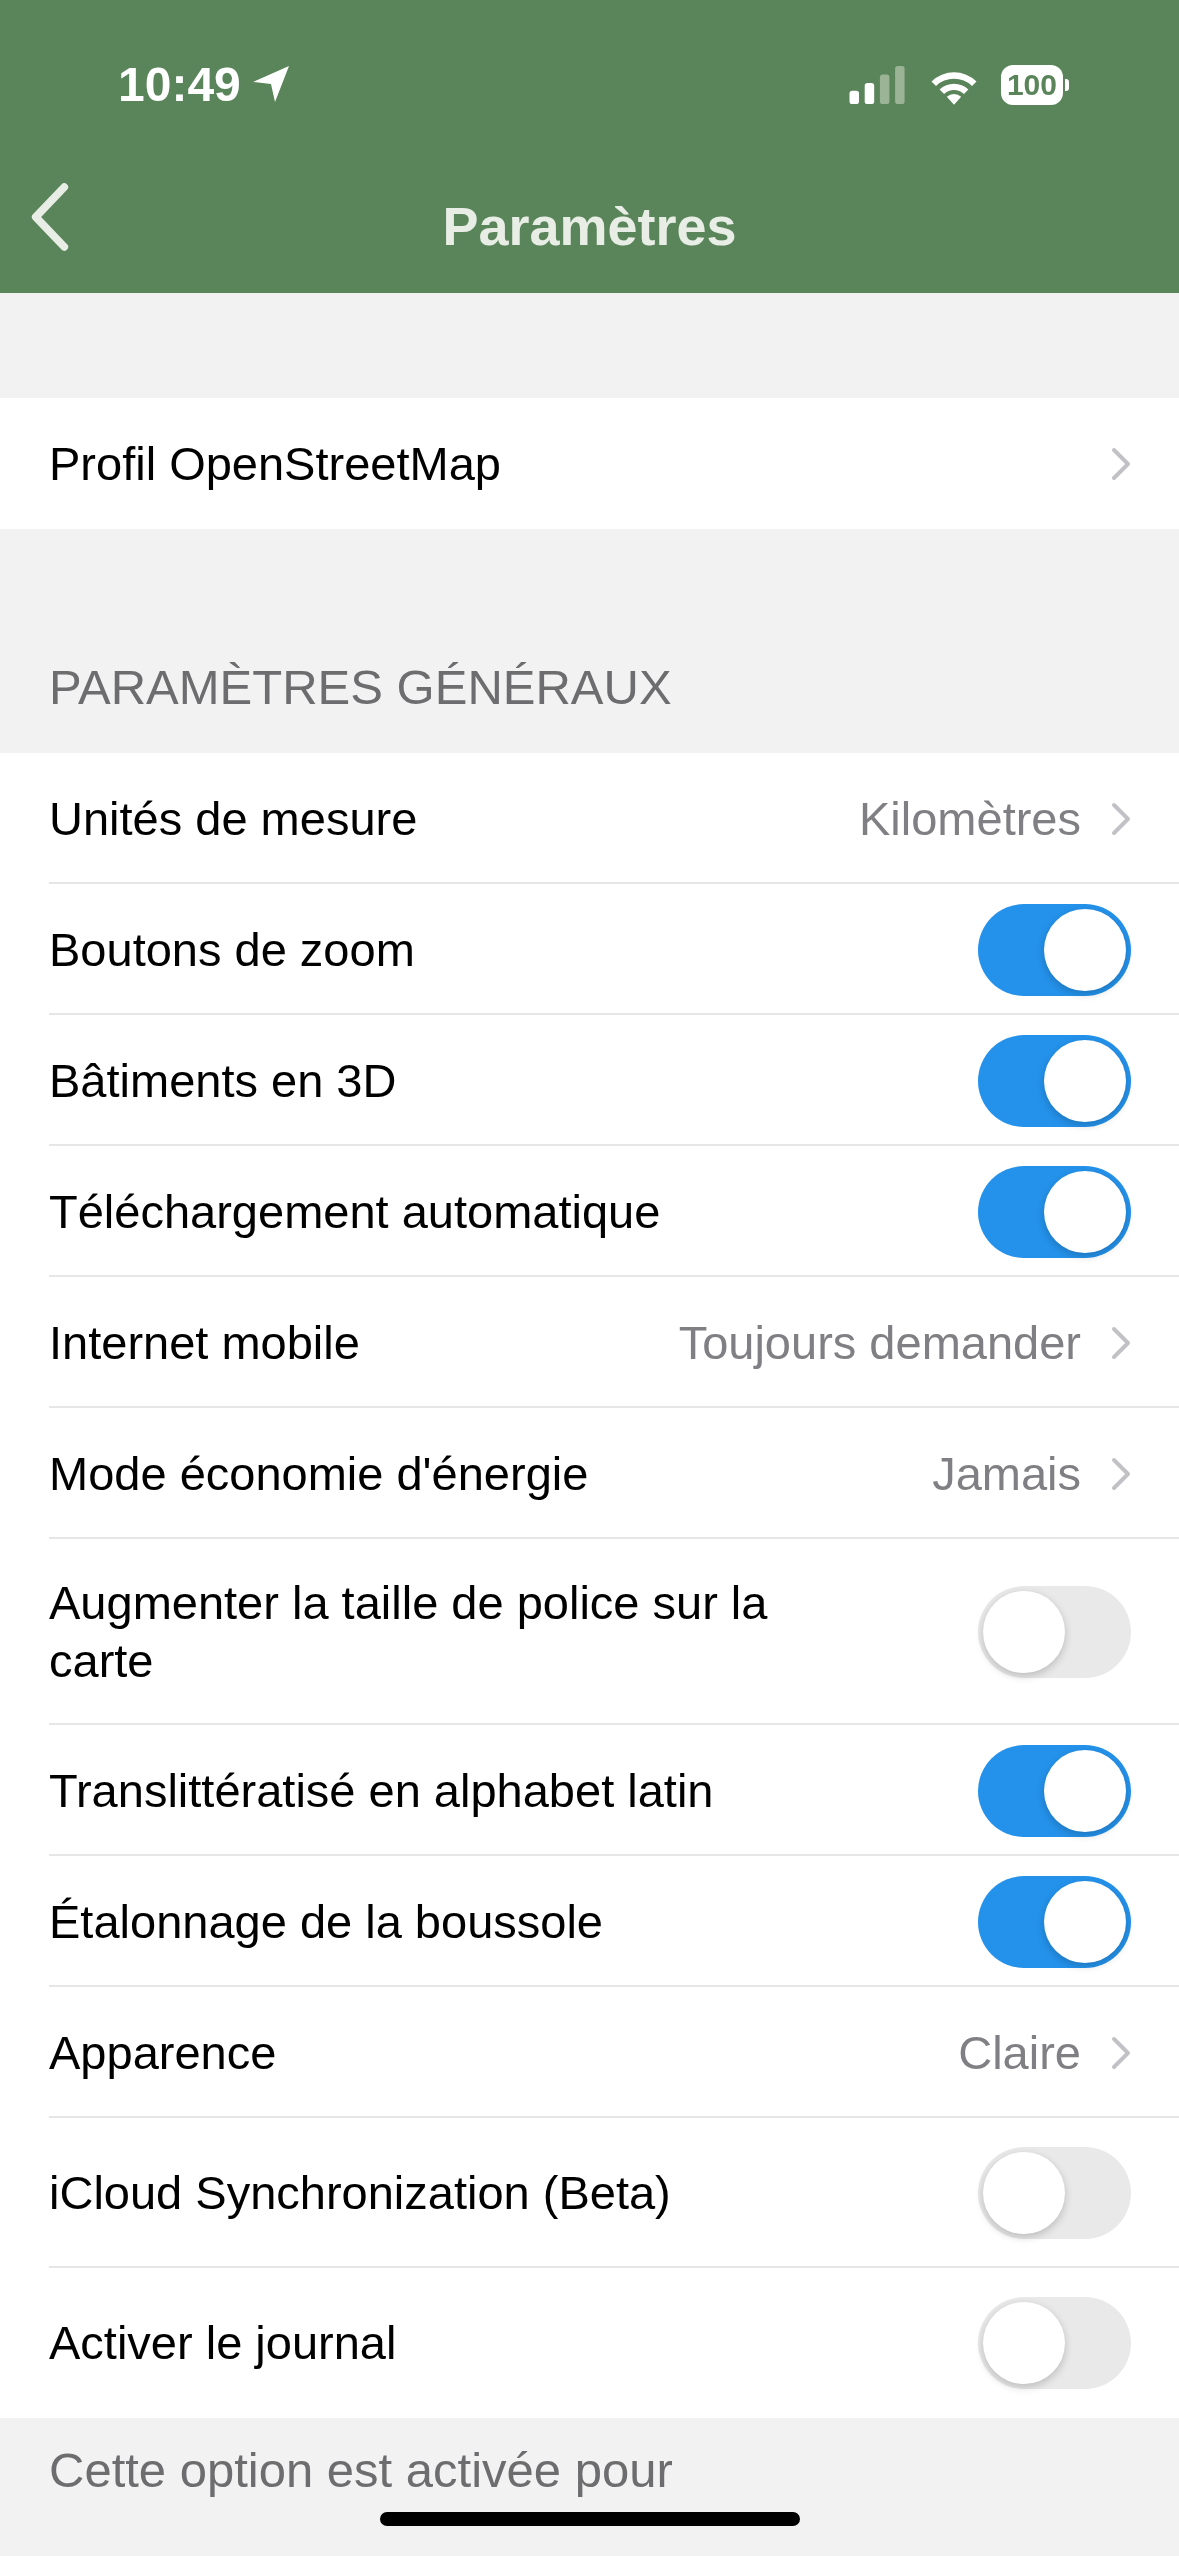  Describe the element at coordinates (360, 687) in the screenshot. I see `section-header: PARAMÈTRES GÉNÉRAUX` at that location.